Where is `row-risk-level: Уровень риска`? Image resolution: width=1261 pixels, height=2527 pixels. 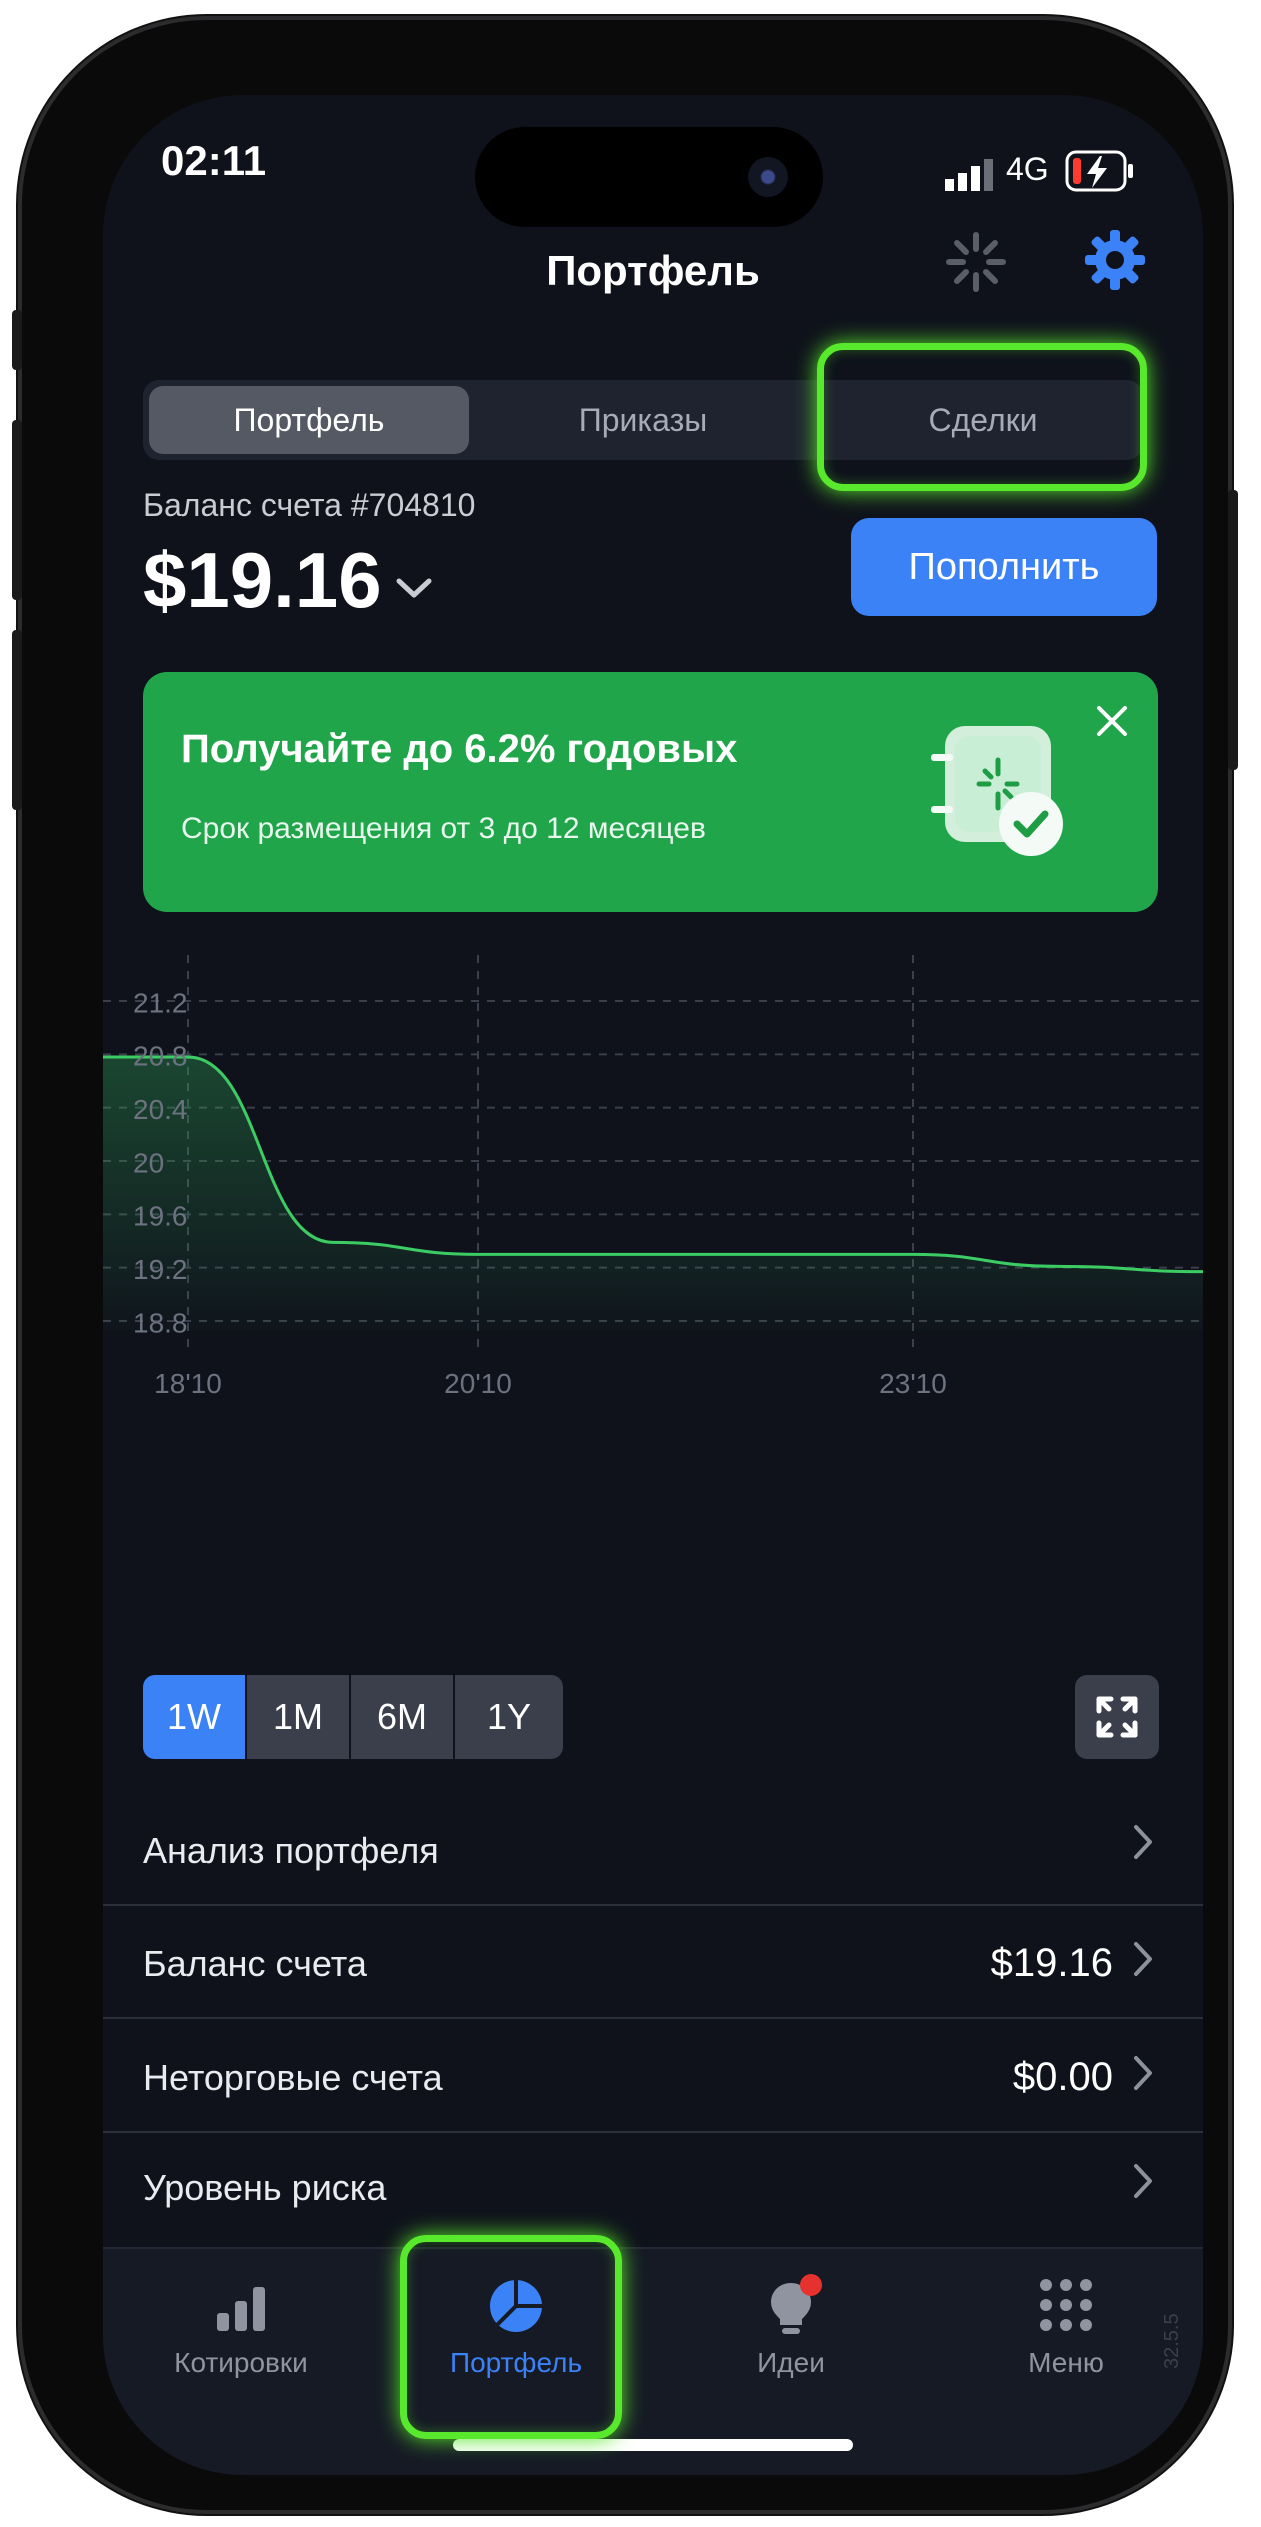
row-risk-level: Уровень риска is located at coordinates (653, 2189).